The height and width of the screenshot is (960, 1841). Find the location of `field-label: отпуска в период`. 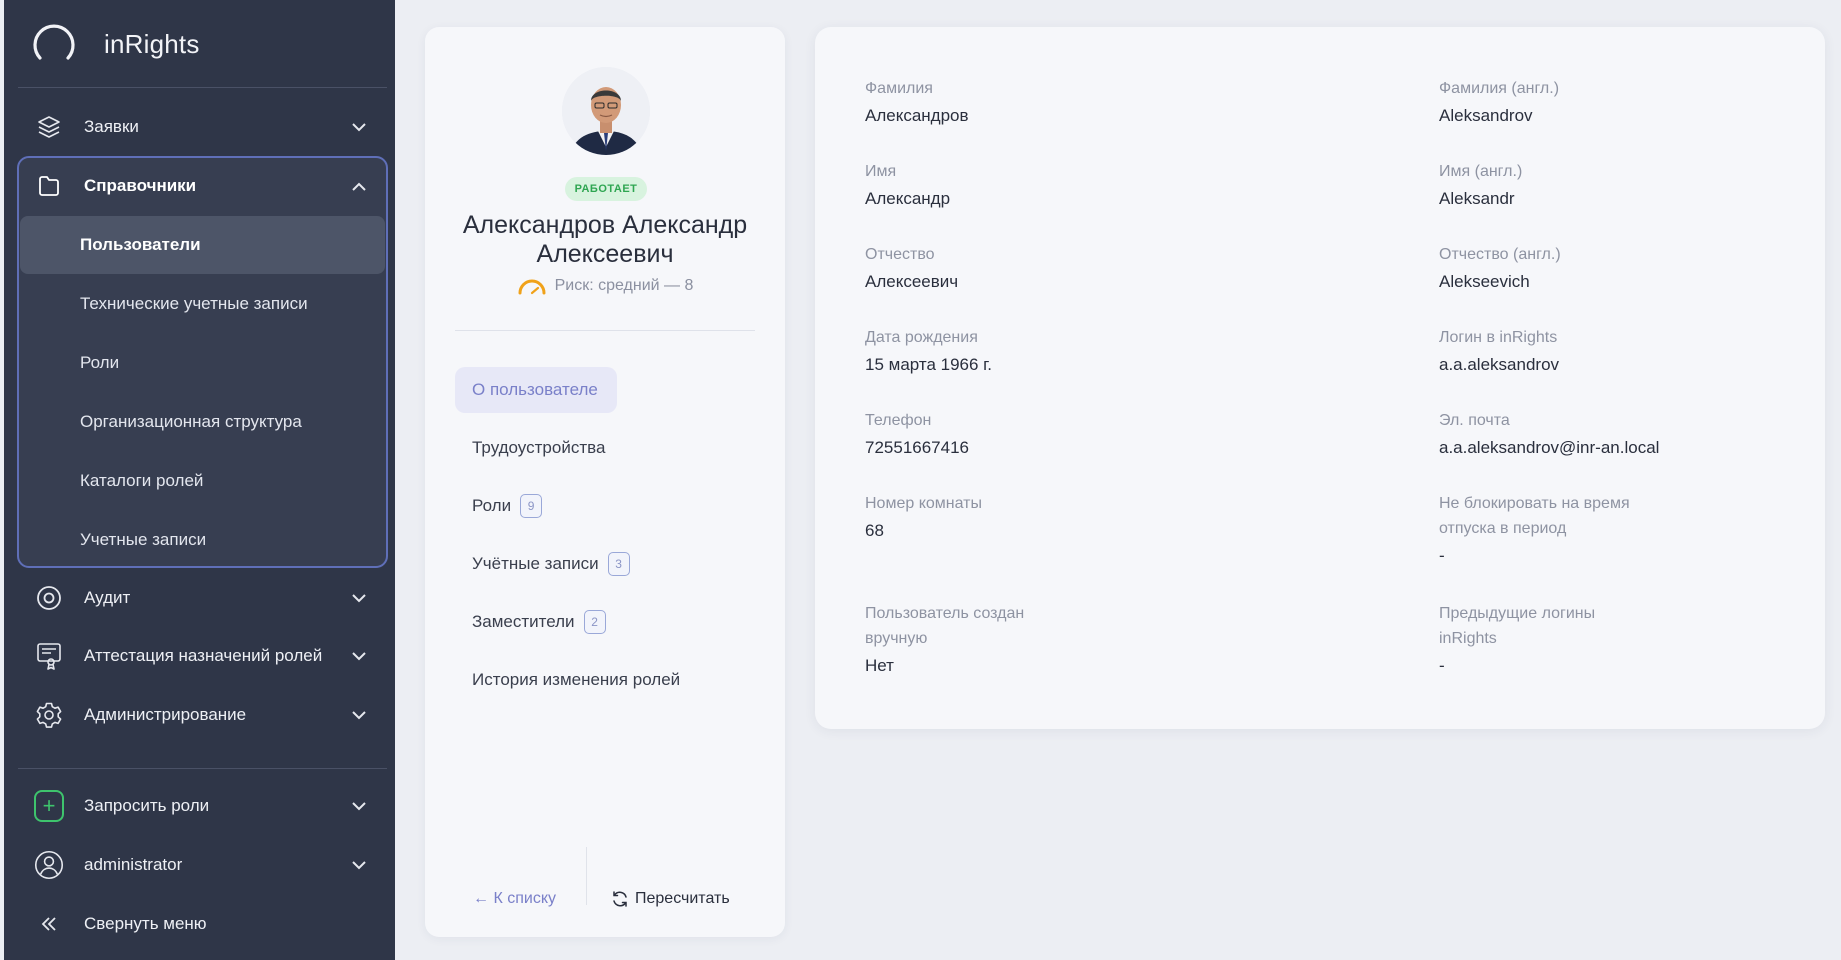

field-label: отпуска в период is located at coordinates (1503, 528).